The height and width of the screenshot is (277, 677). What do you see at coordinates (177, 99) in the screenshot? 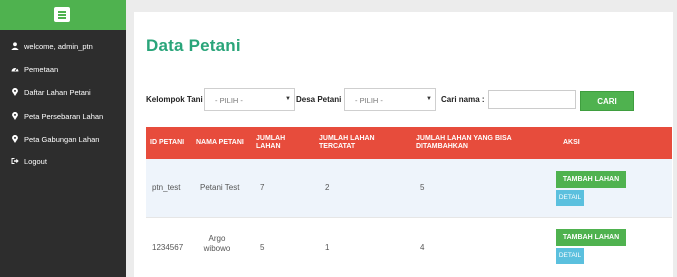
I see `kelompok-tani-label: Kelompok Tani :` at bounding box center [177, 99].